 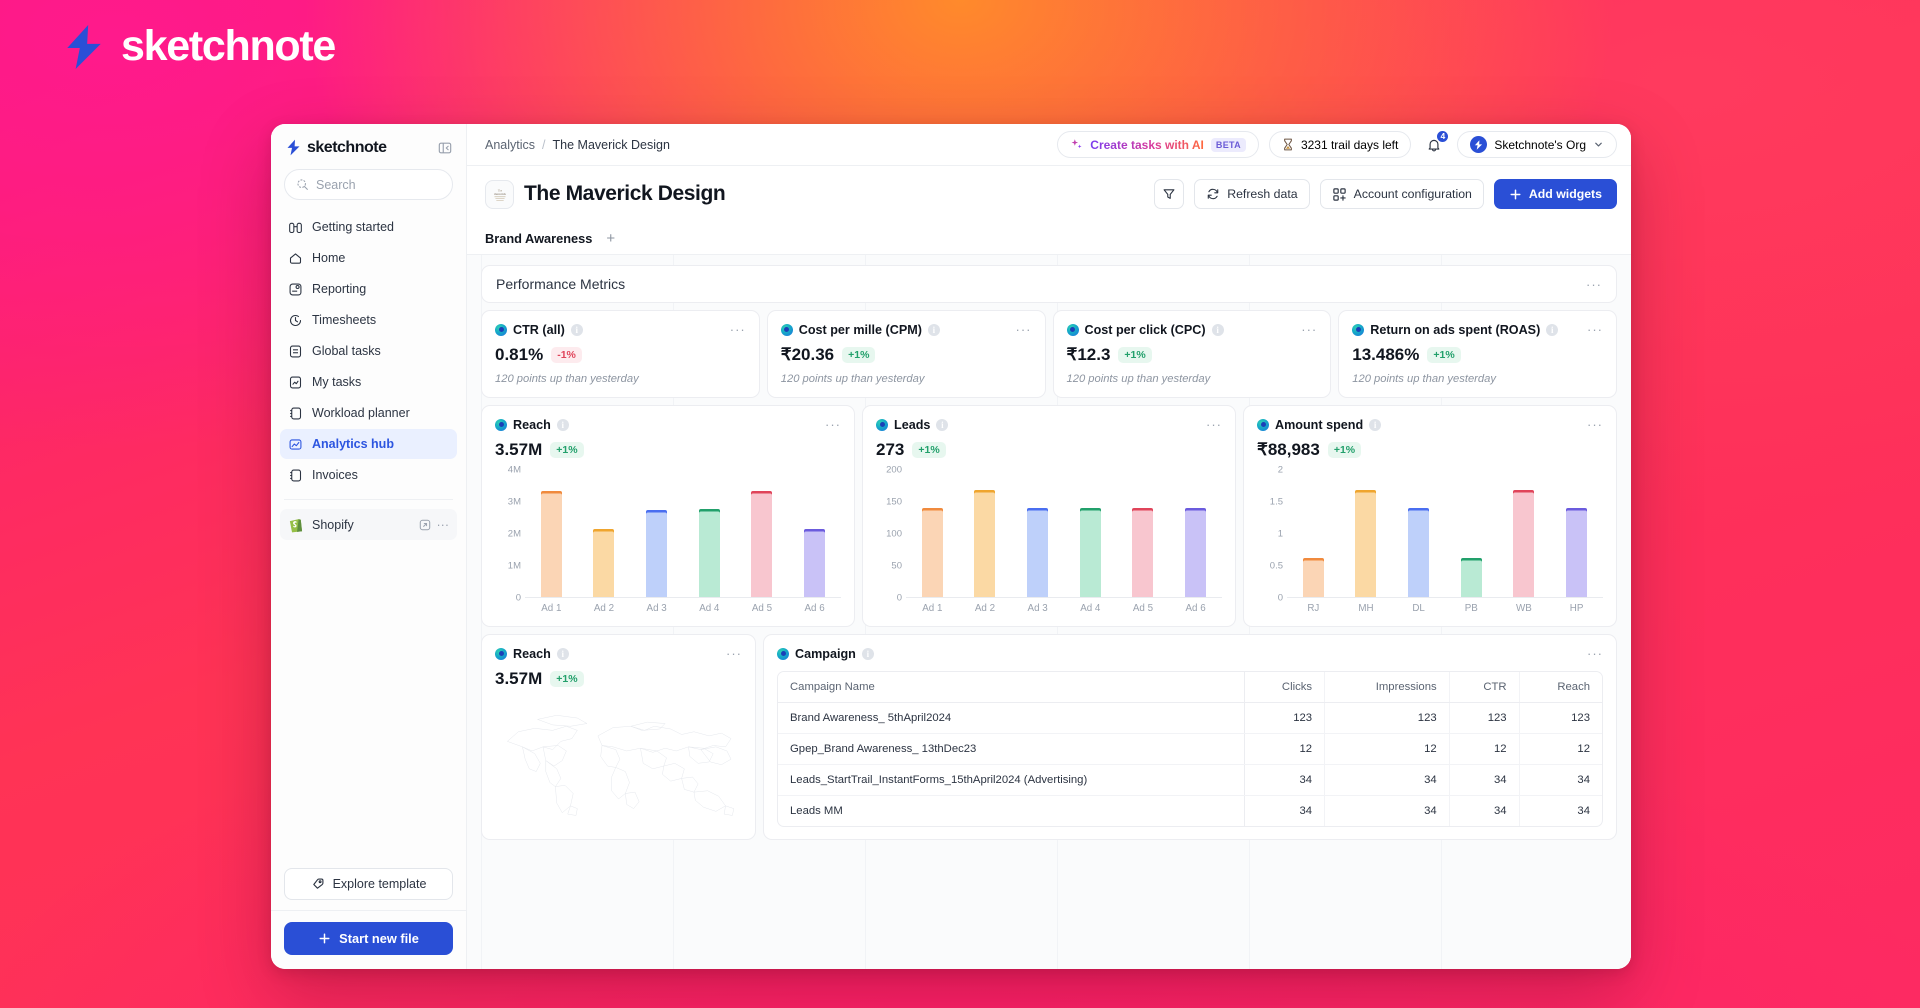 I want to click on refresh-data-button: Refresh data, so click(x=1252, y=194).